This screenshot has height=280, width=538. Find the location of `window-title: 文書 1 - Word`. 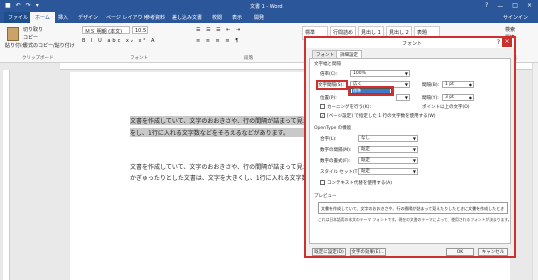

window-title: 文書 1 - Word is located at coordinates (266, 7).